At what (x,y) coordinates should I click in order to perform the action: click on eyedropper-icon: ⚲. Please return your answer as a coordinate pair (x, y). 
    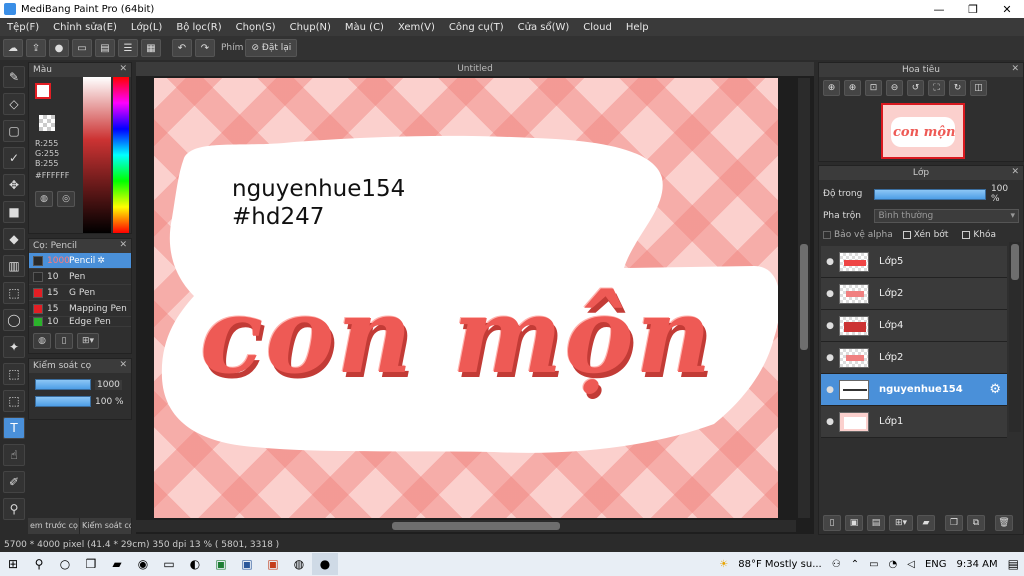
    Looking at the image, I should click on (14, 509).